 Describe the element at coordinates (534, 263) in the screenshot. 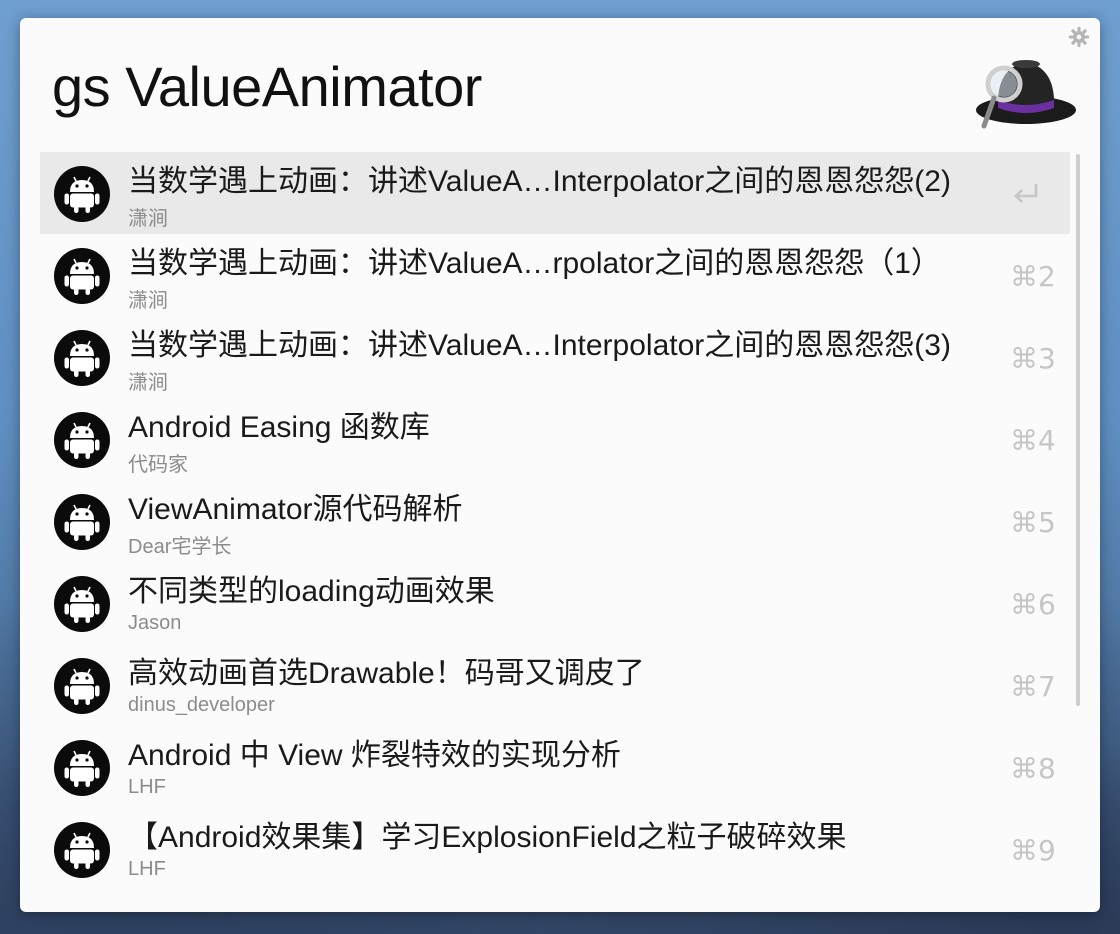

I see `result-title: 当数学遇上动画：讲述ValueA…rpolator之间的恩恩怨怨（1）` at that location.